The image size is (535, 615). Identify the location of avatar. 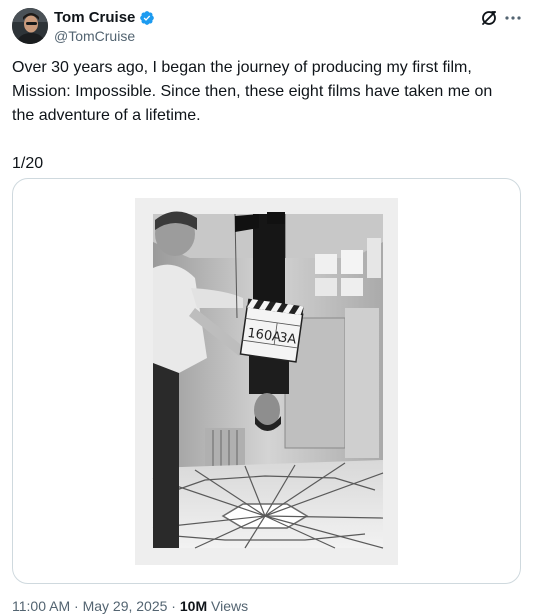
(30, 26).